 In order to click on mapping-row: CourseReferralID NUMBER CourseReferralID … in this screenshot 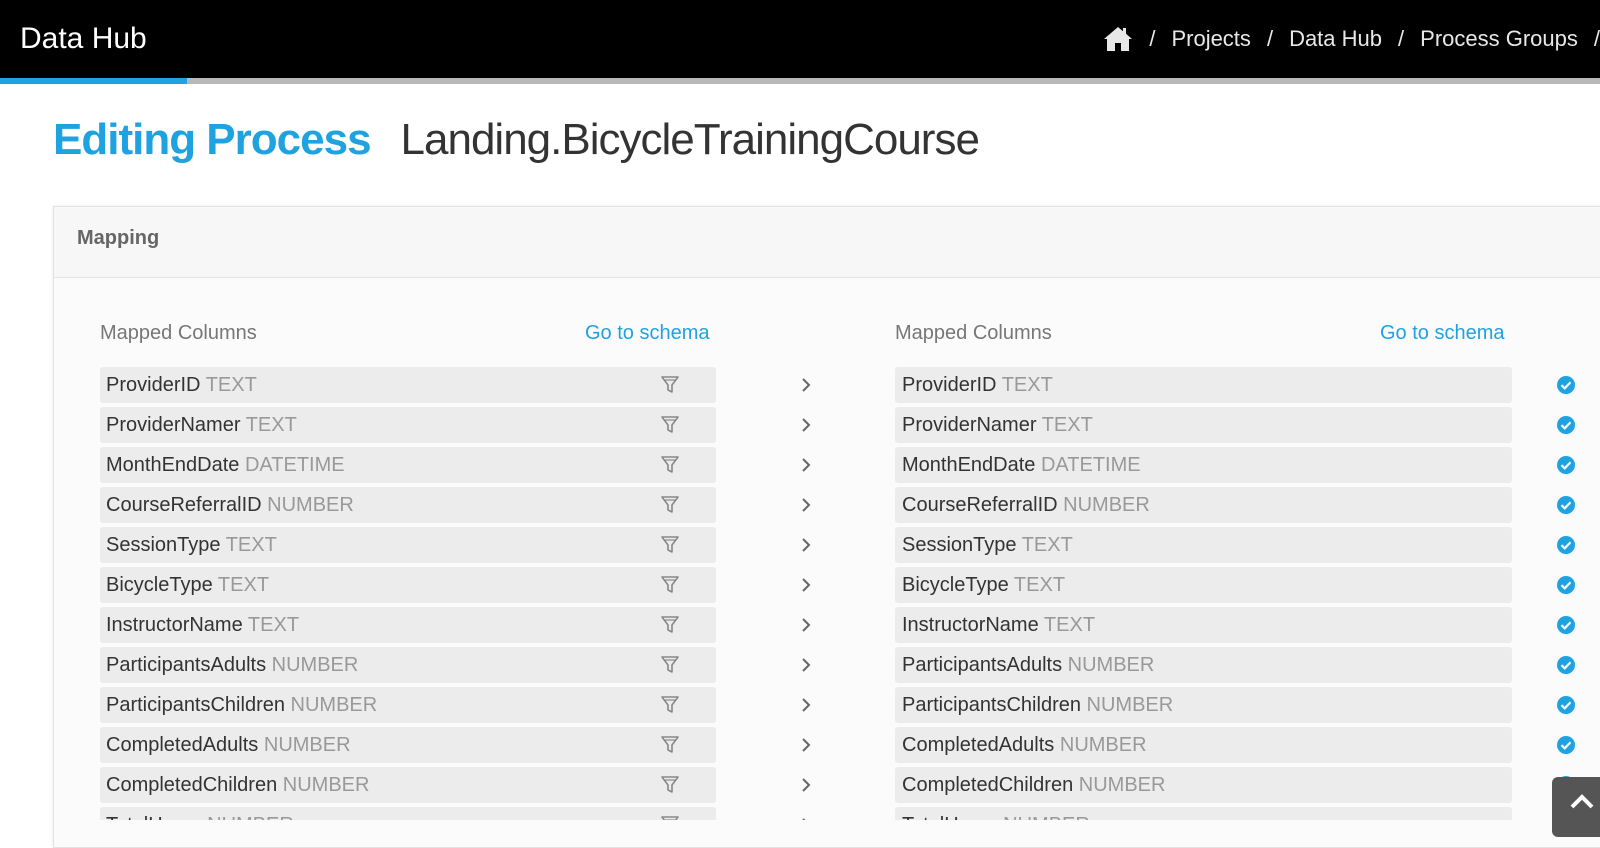, I will do `click(800, 505)`.